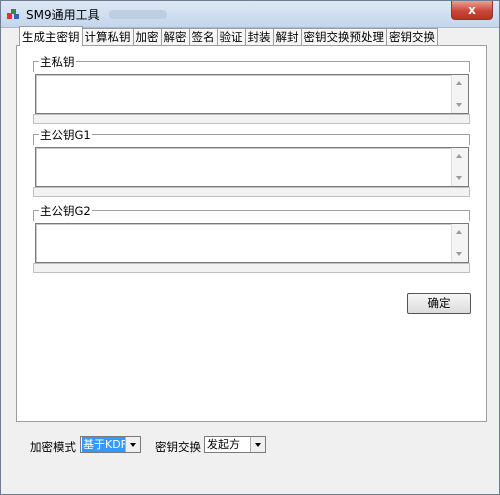  I want to click on close-button: x, so click(472, 10).